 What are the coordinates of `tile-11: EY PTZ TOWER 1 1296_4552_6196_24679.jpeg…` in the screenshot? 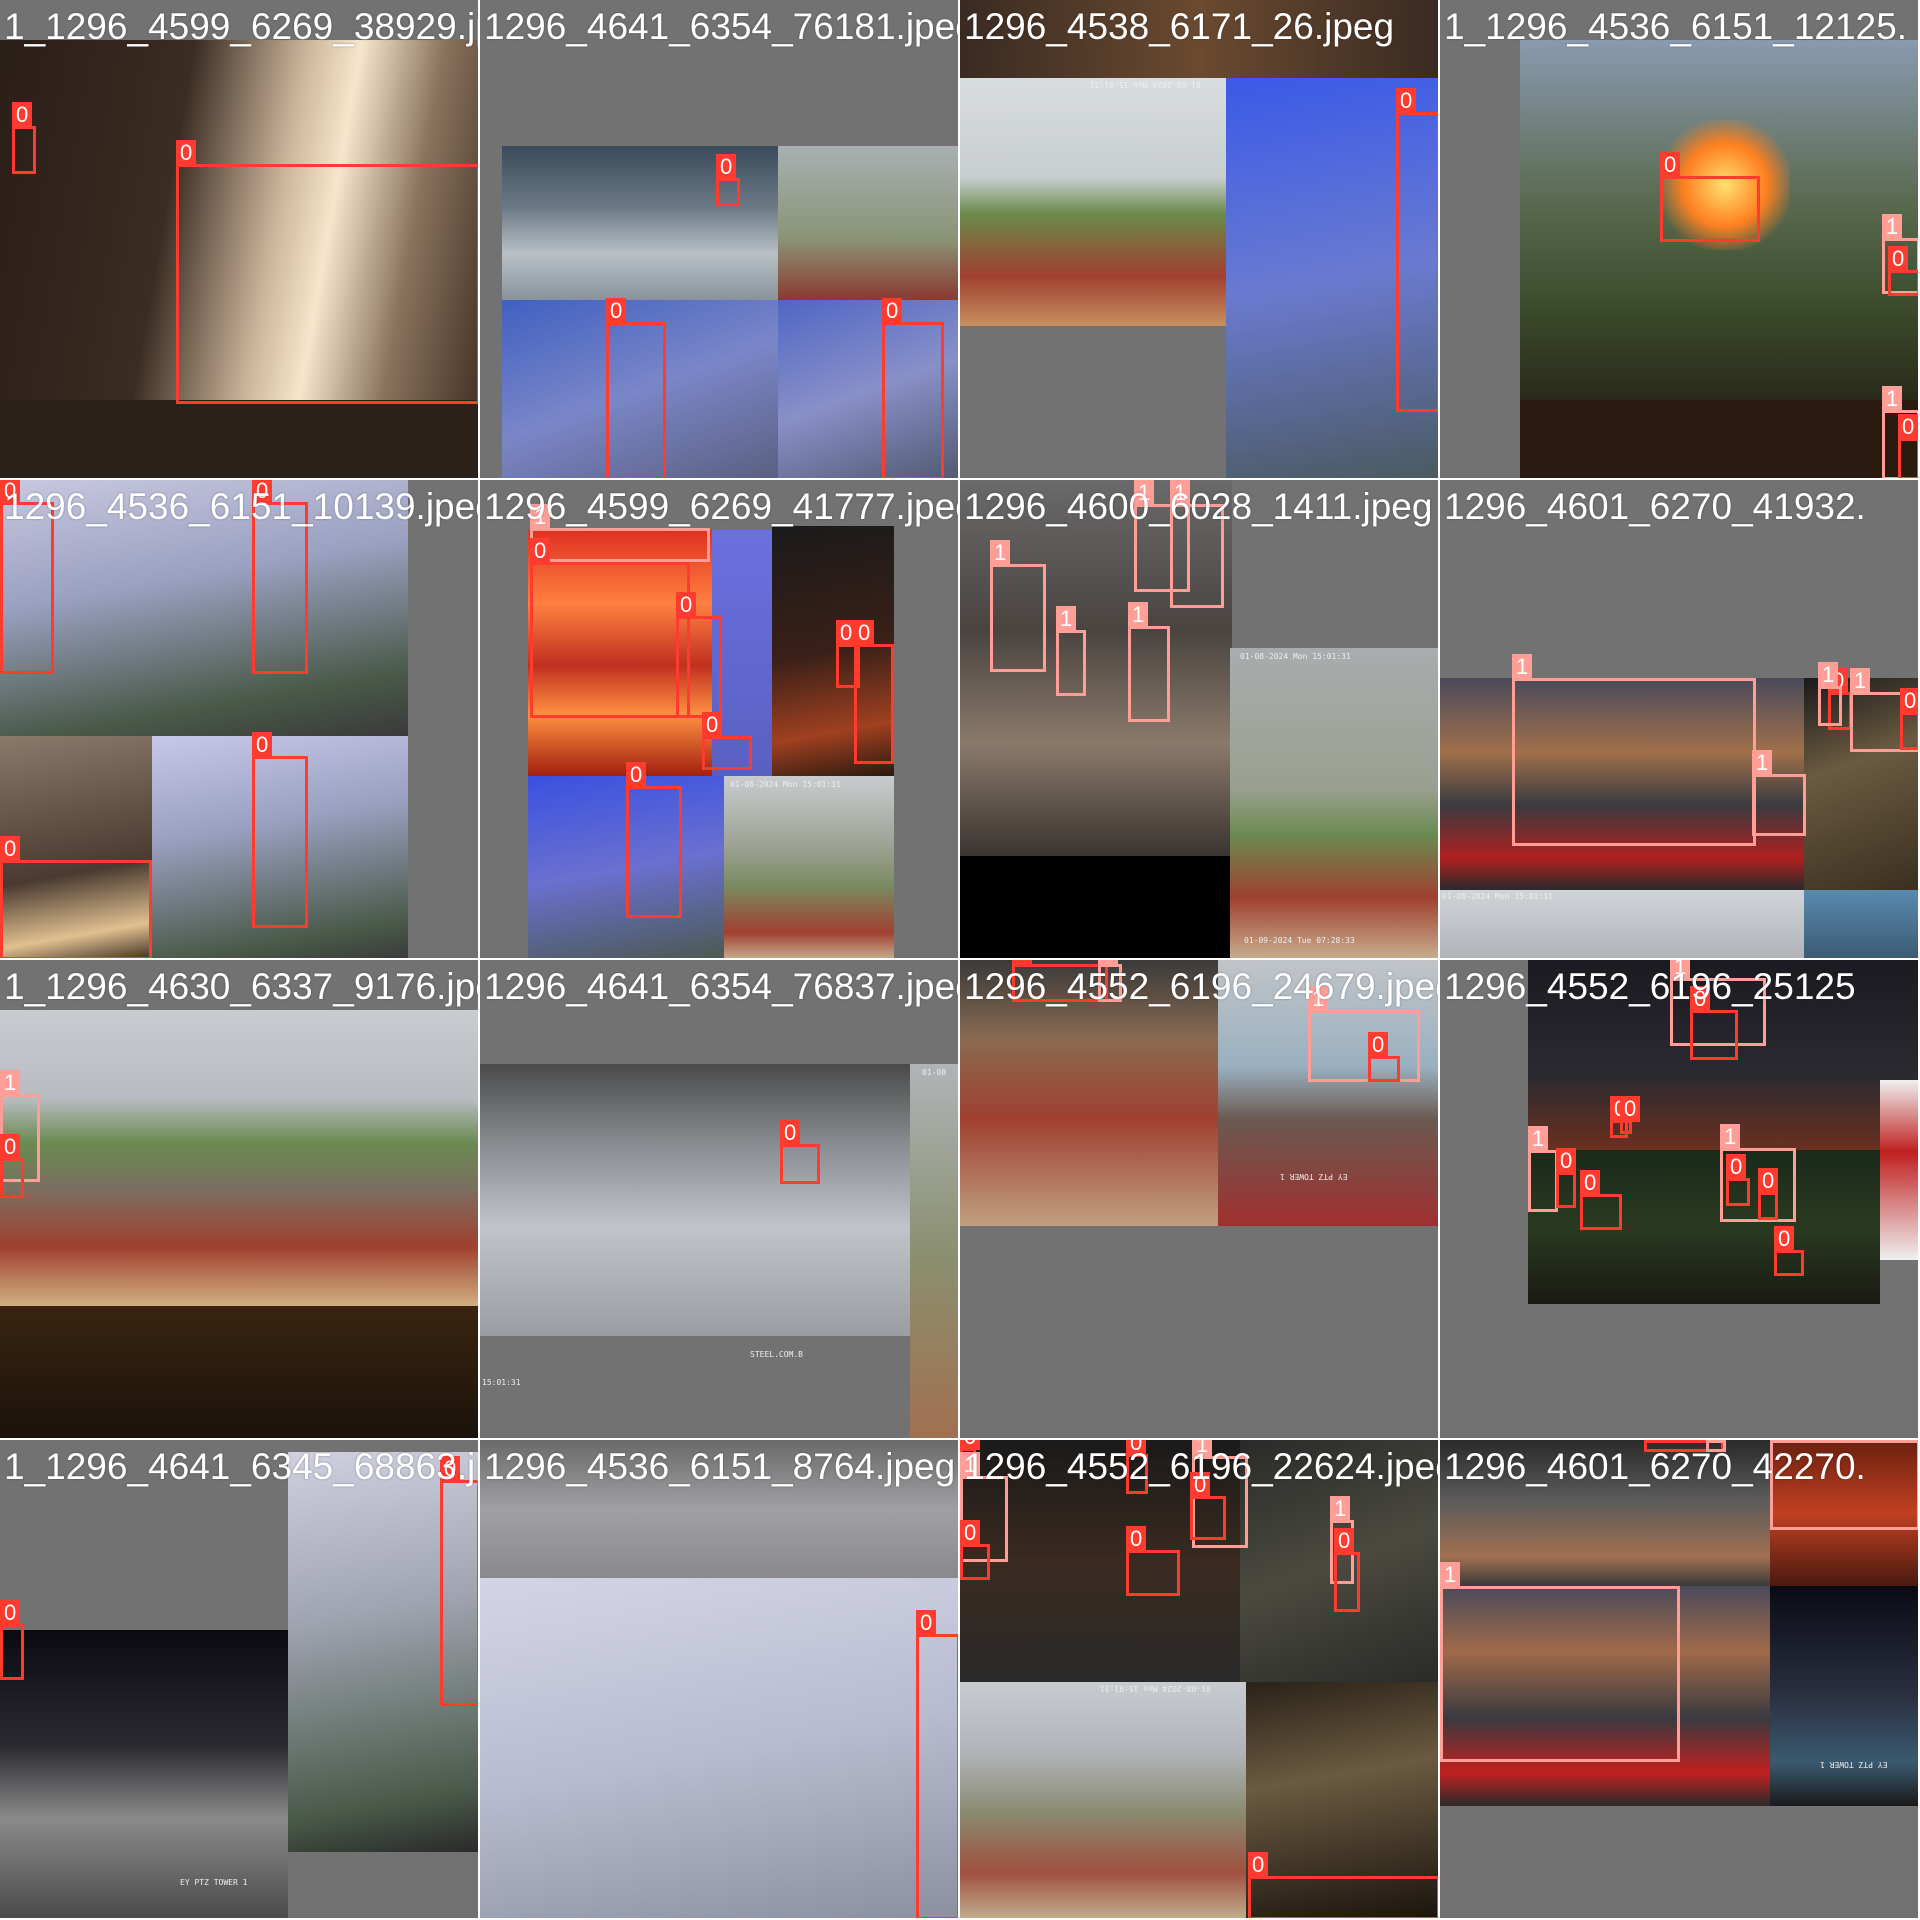 It's located at (1200, 1200).